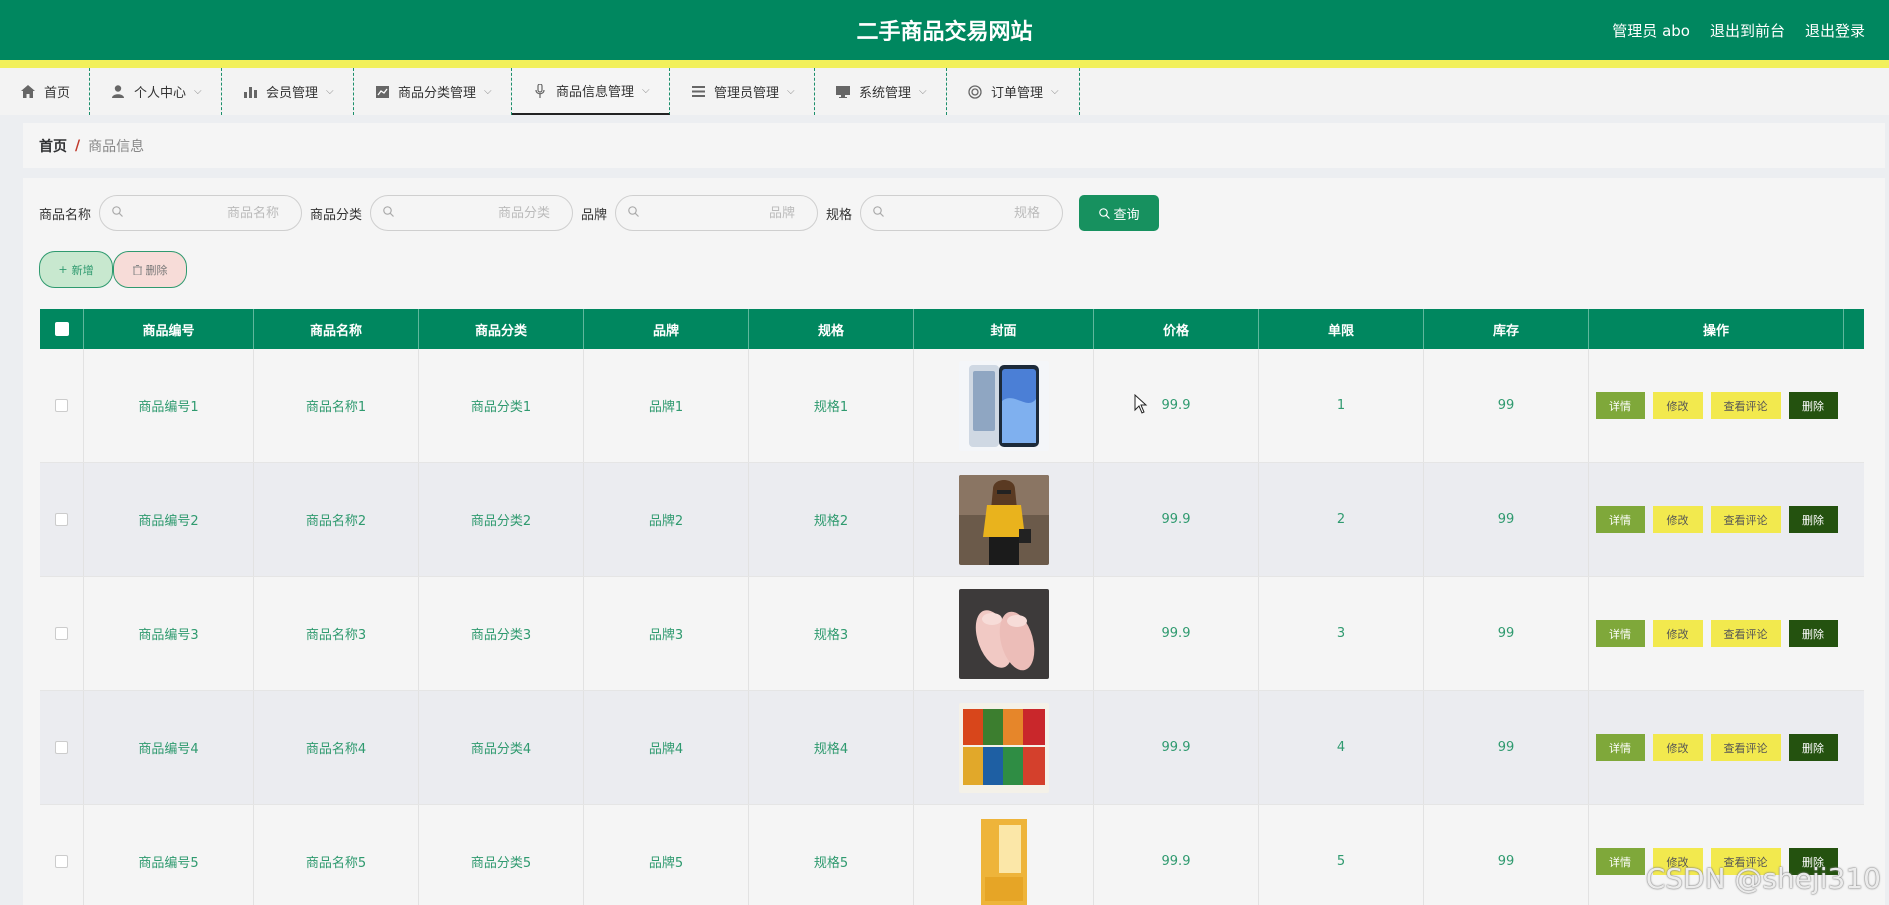 This screenshot has width=1889, height=905. I want to click on cell-spec: 规格5, so click(831, 855).